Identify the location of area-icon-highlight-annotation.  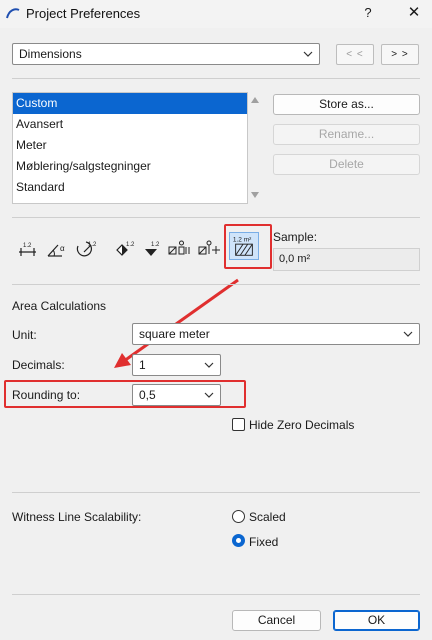
(248, 246).